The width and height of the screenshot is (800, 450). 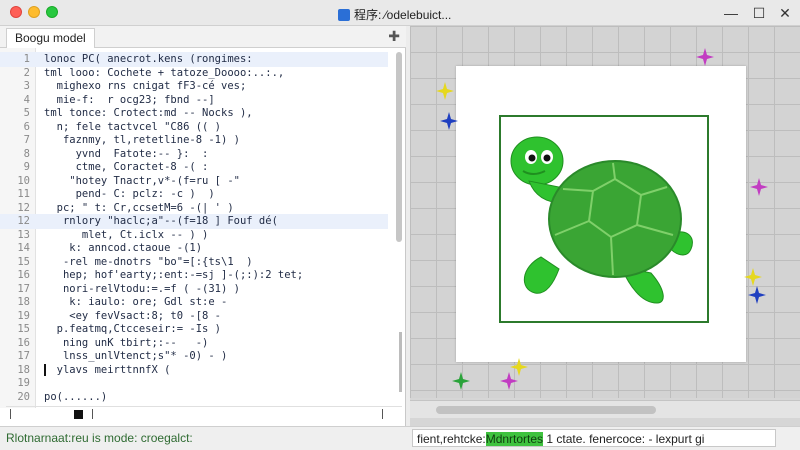 What do you see at coordinates (45, 369) in the screenshot?
I see `text-cursor` at bounding box center [45, 369].